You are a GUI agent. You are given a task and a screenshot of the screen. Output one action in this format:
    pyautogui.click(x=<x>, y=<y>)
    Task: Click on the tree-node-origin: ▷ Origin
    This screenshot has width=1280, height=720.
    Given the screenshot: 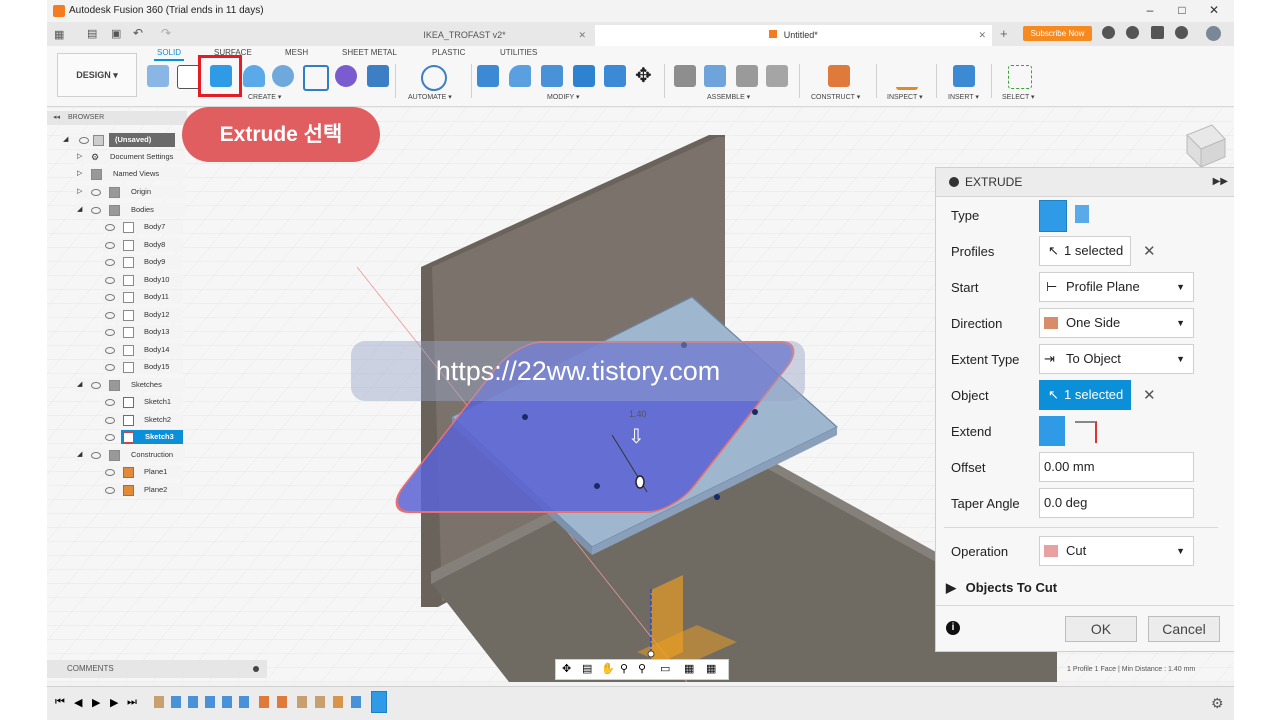 What is the action you would take?
    pyautogui.click(x=130, y=192)
    